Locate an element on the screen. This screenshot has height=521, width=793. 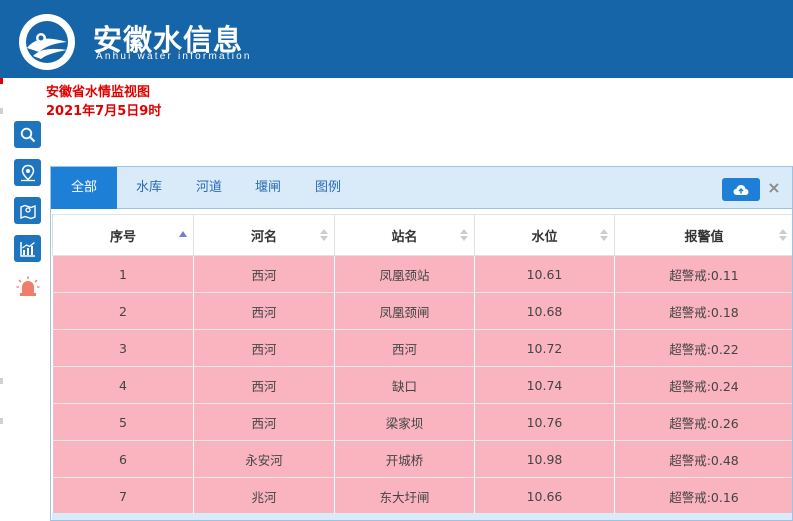
column-header-alert: 报警值 is located at coordinates (703, 235).